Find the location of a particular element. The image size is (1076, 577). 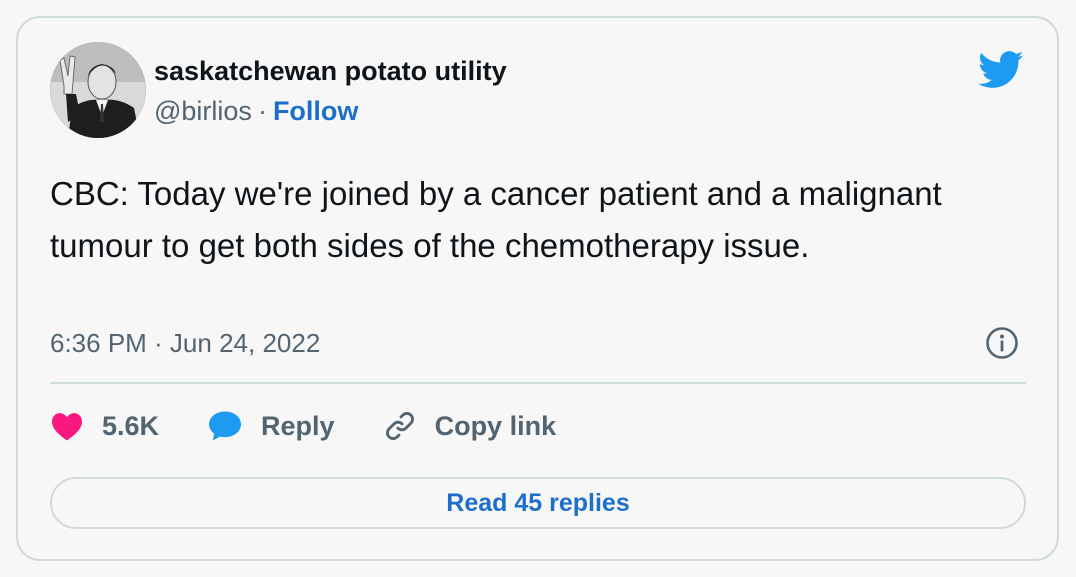

reply-label: Reply is located at coordinates (298, 425).